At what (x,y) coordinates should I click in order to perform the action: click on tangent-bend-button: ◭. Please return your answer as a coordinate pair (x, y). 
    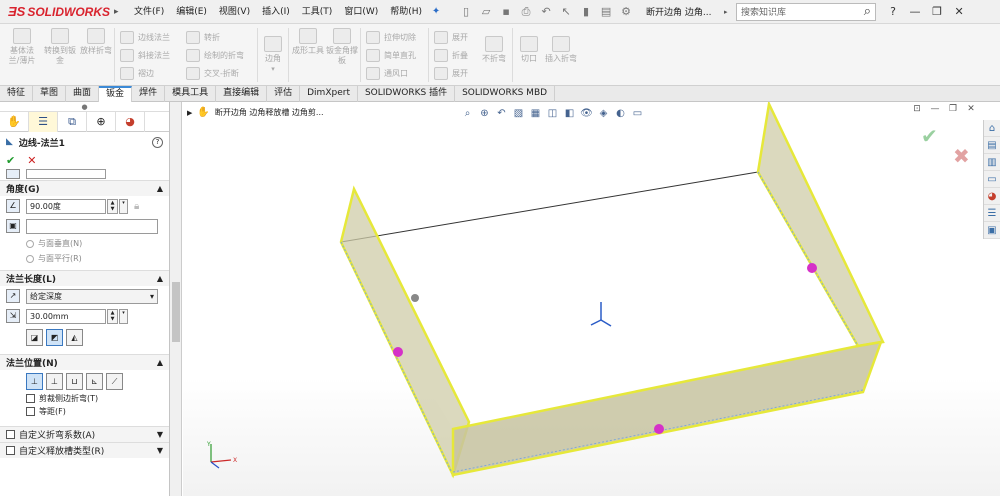
    Looking at the image, I should click on (74, 337).